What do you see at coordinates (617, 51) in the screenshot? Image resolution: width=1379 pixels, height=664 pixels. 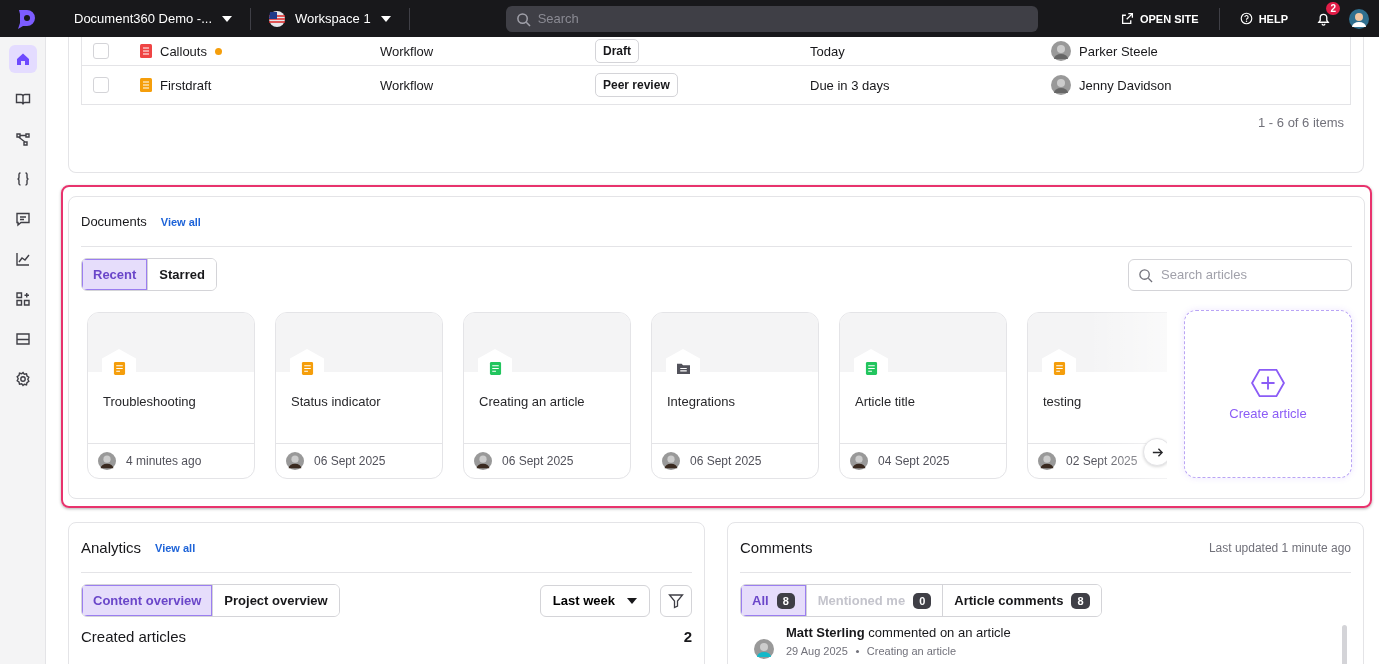 I see `status-tag: Draft` at bounding box center [617, 51].